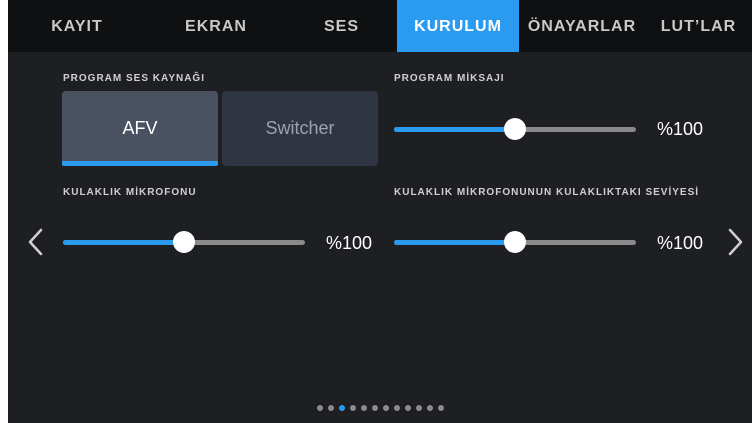 The height and width of the screenshot is (423, 752). What do you see at coordinates (458, 26) in the screenshot?
I see `tab-kurulum: KURULUM` at bounding box center [458, 26].